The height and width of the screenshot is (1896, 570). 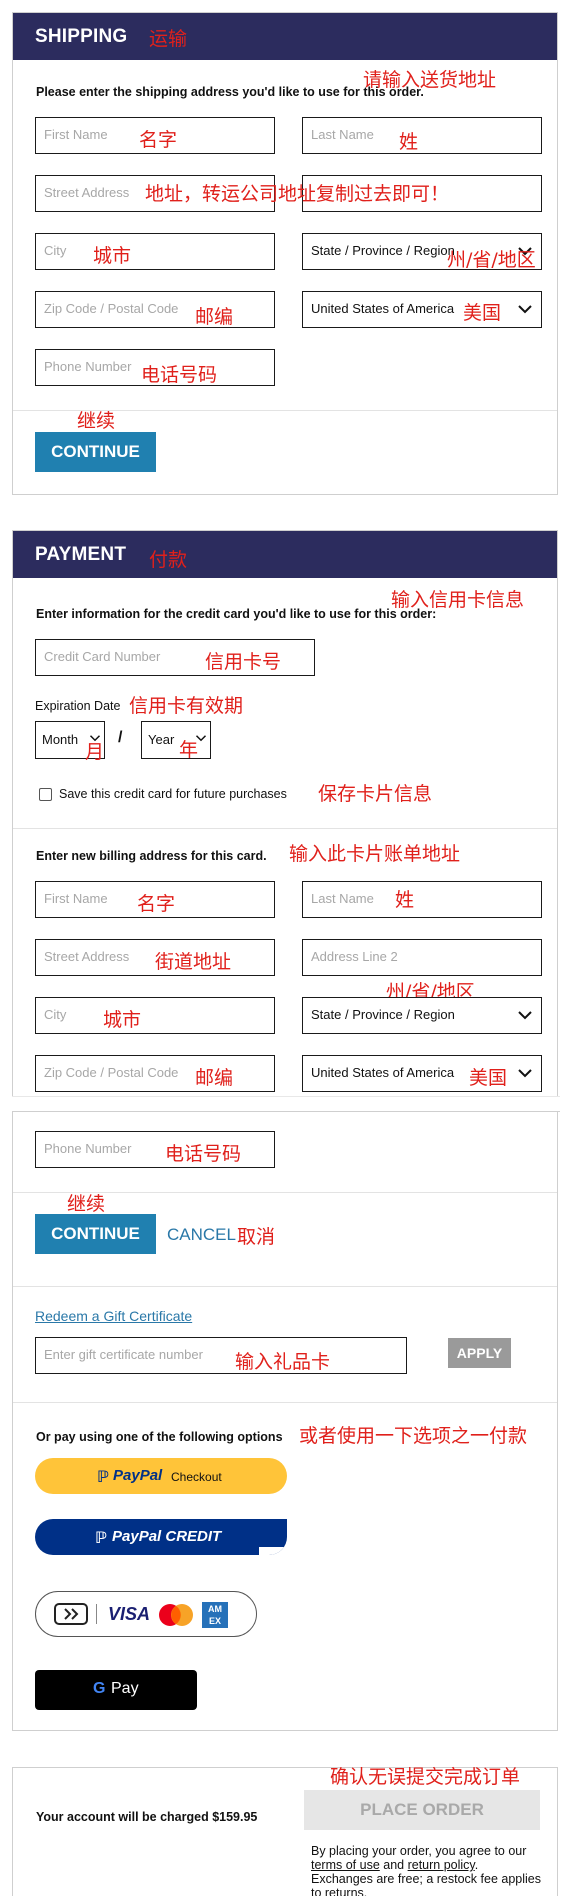 I want to click on billing-state-select-value: State / Province / Region, so click(x=383, y=1014).